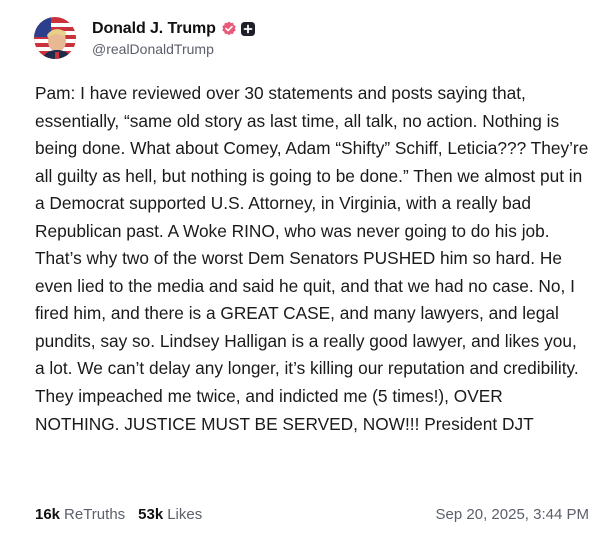  Describe the element at coordinates (512, 514) in the screenshot. I see `post-timestamp: Sep 20, 2025, 3:44 PM` at that location.